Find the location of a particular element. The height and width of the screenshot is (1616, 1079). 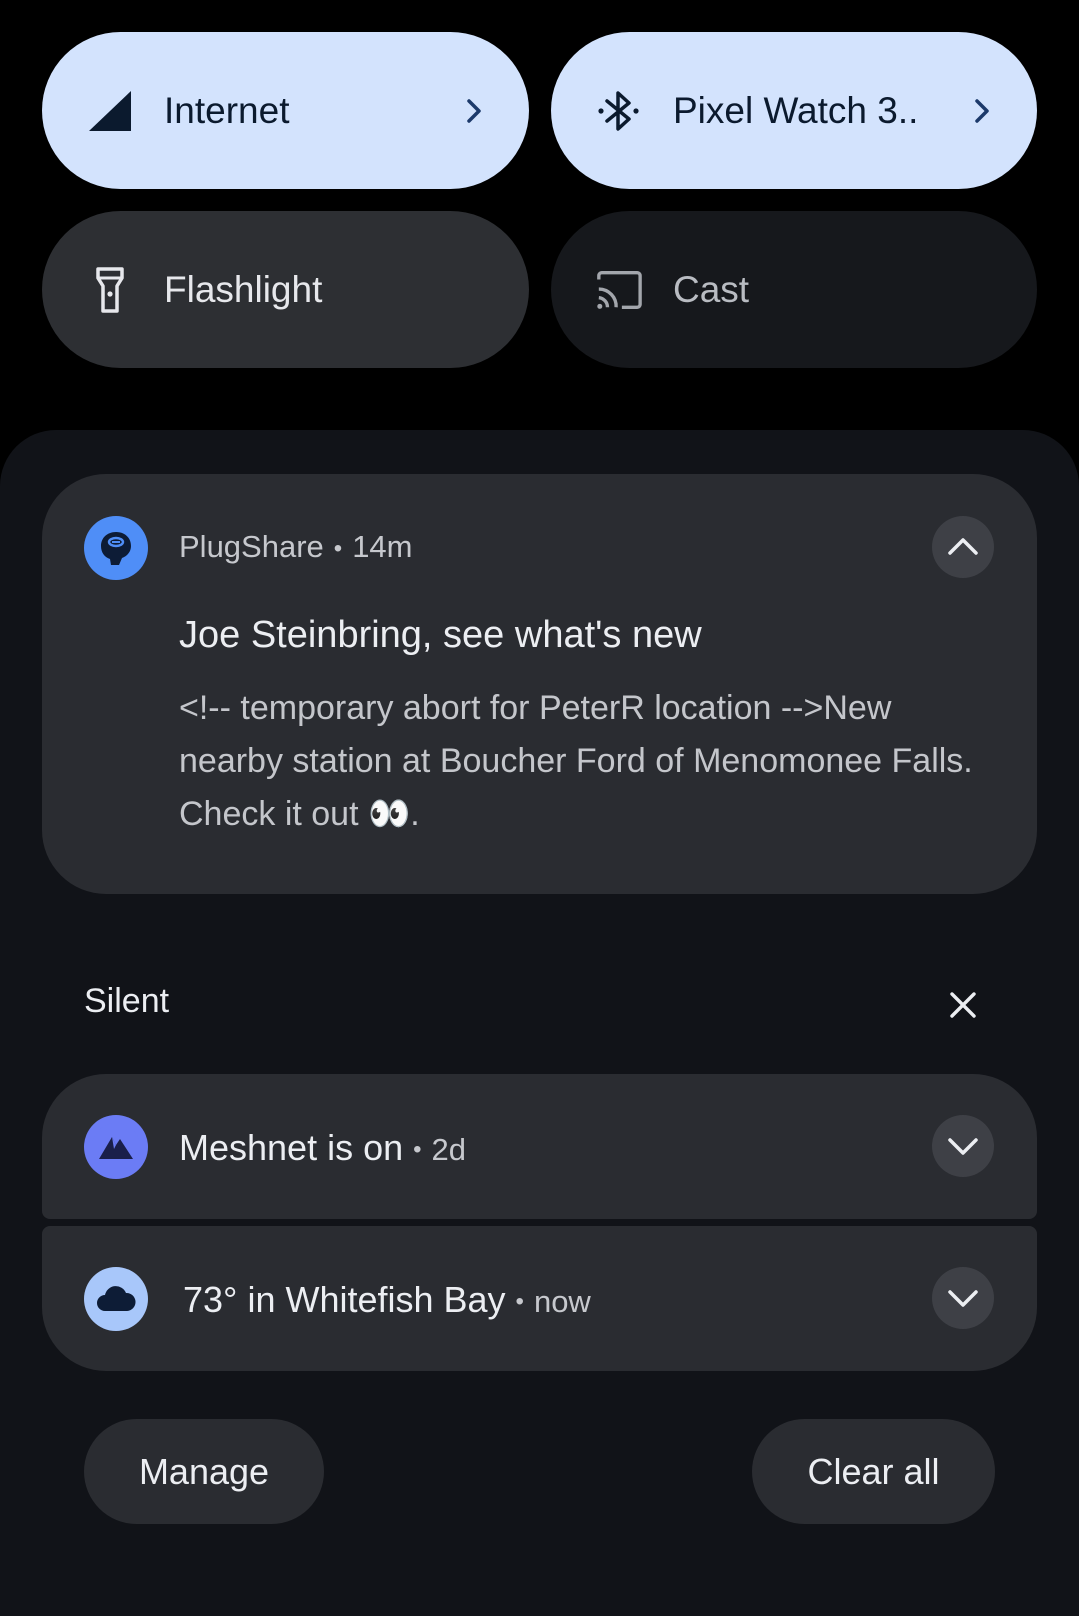

internet-tile: Internet is located at coordinates (285, 110).